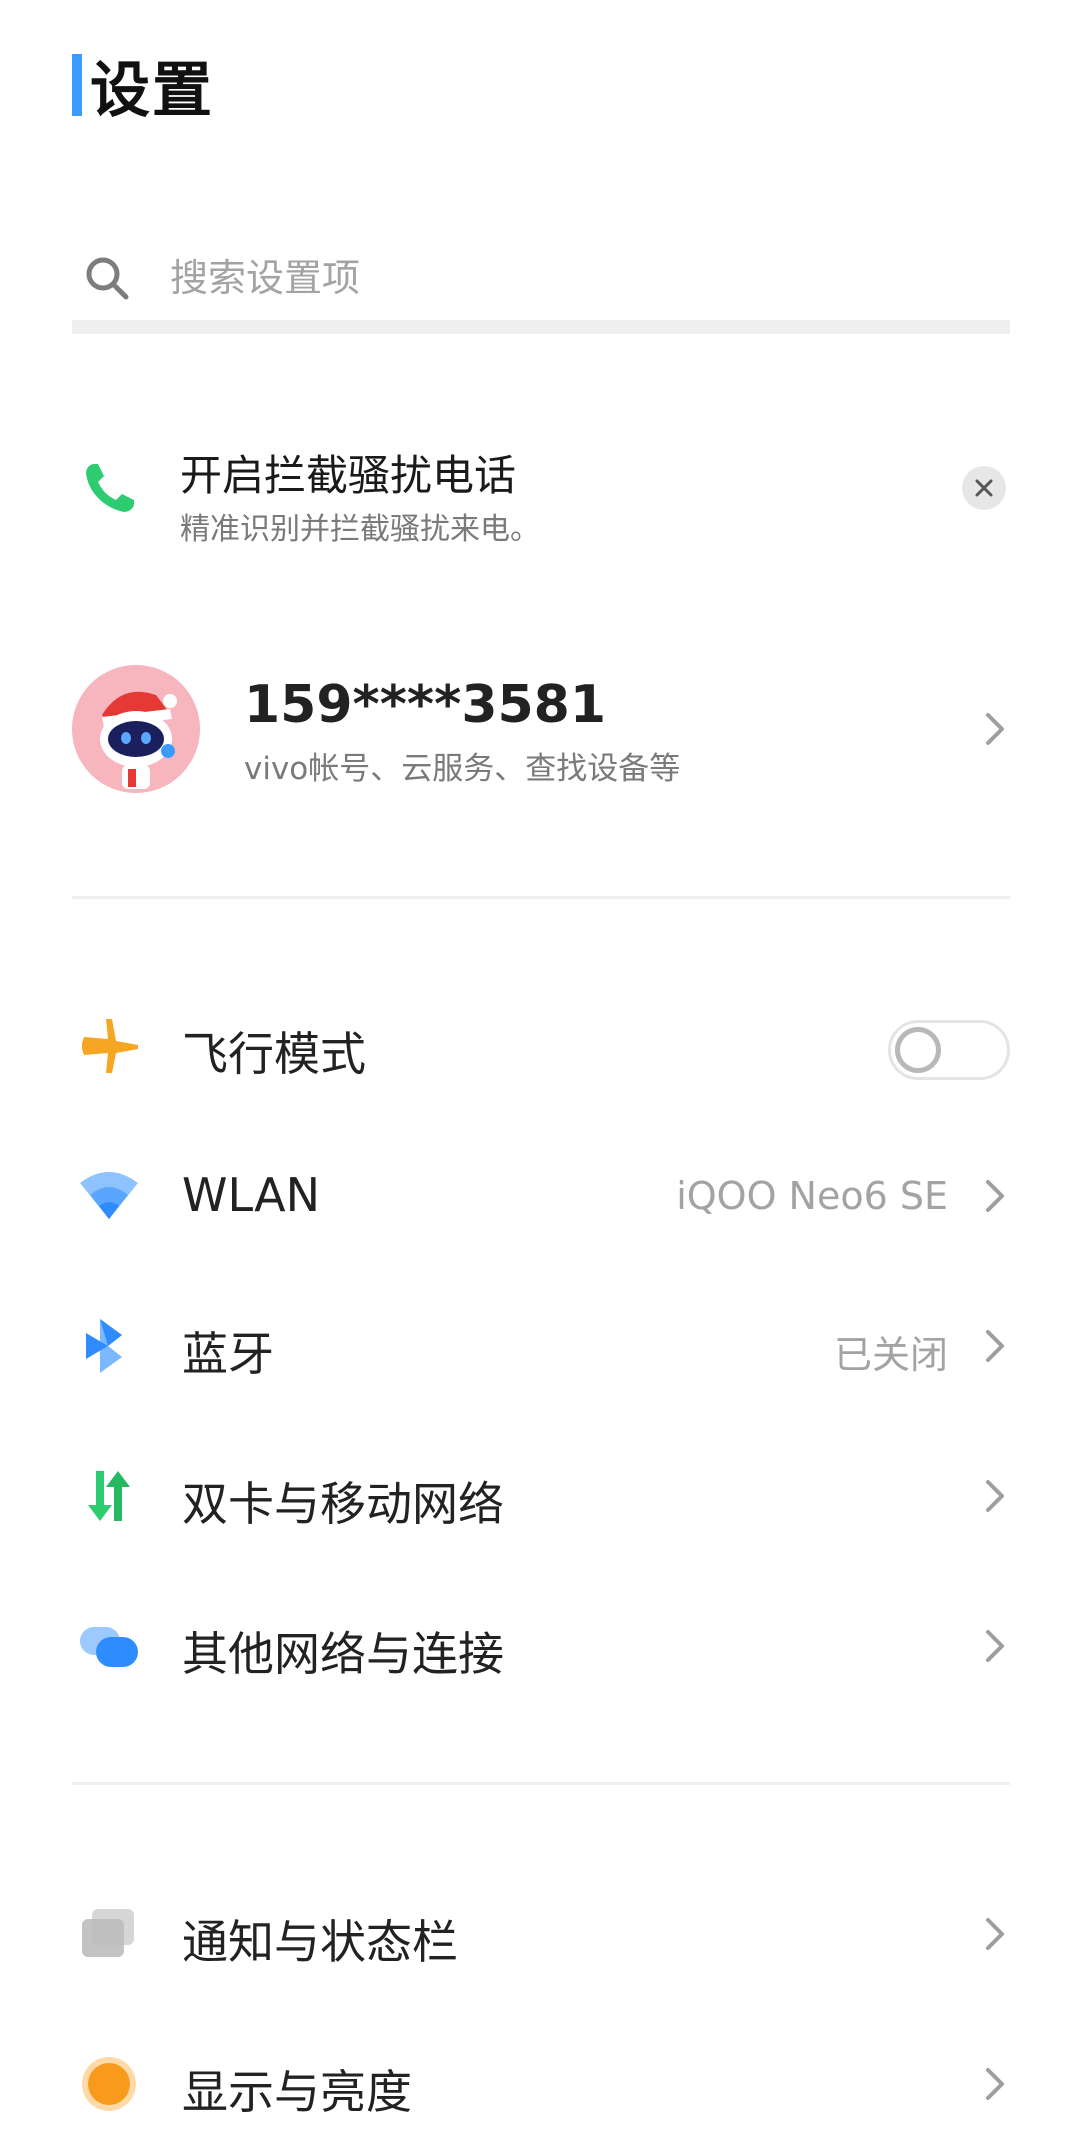 This screenshot has width=1080, height=2146. What do you see at coordinates (541, 1345) in the screenshot?
I see `settings-item-bluetooth: 蓝牙 已关闭` at bounding box center [541, 1345].